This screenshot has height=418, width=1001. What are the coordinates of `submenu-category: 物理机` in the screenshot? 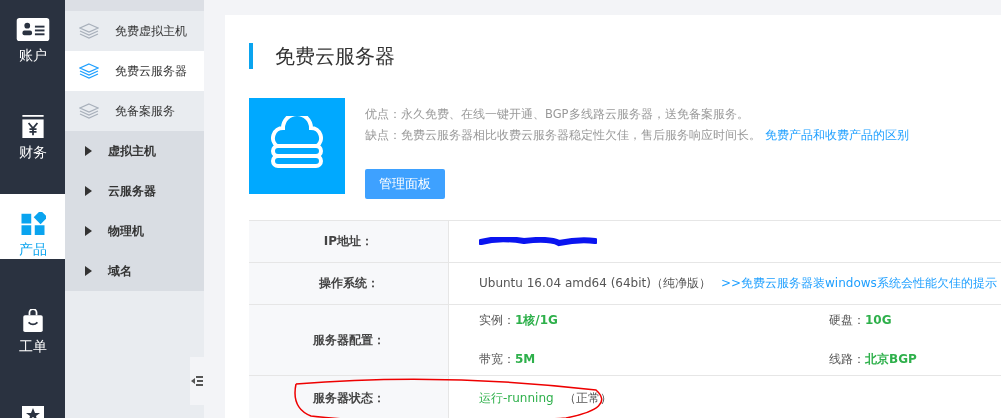 It's located at (134, 231).